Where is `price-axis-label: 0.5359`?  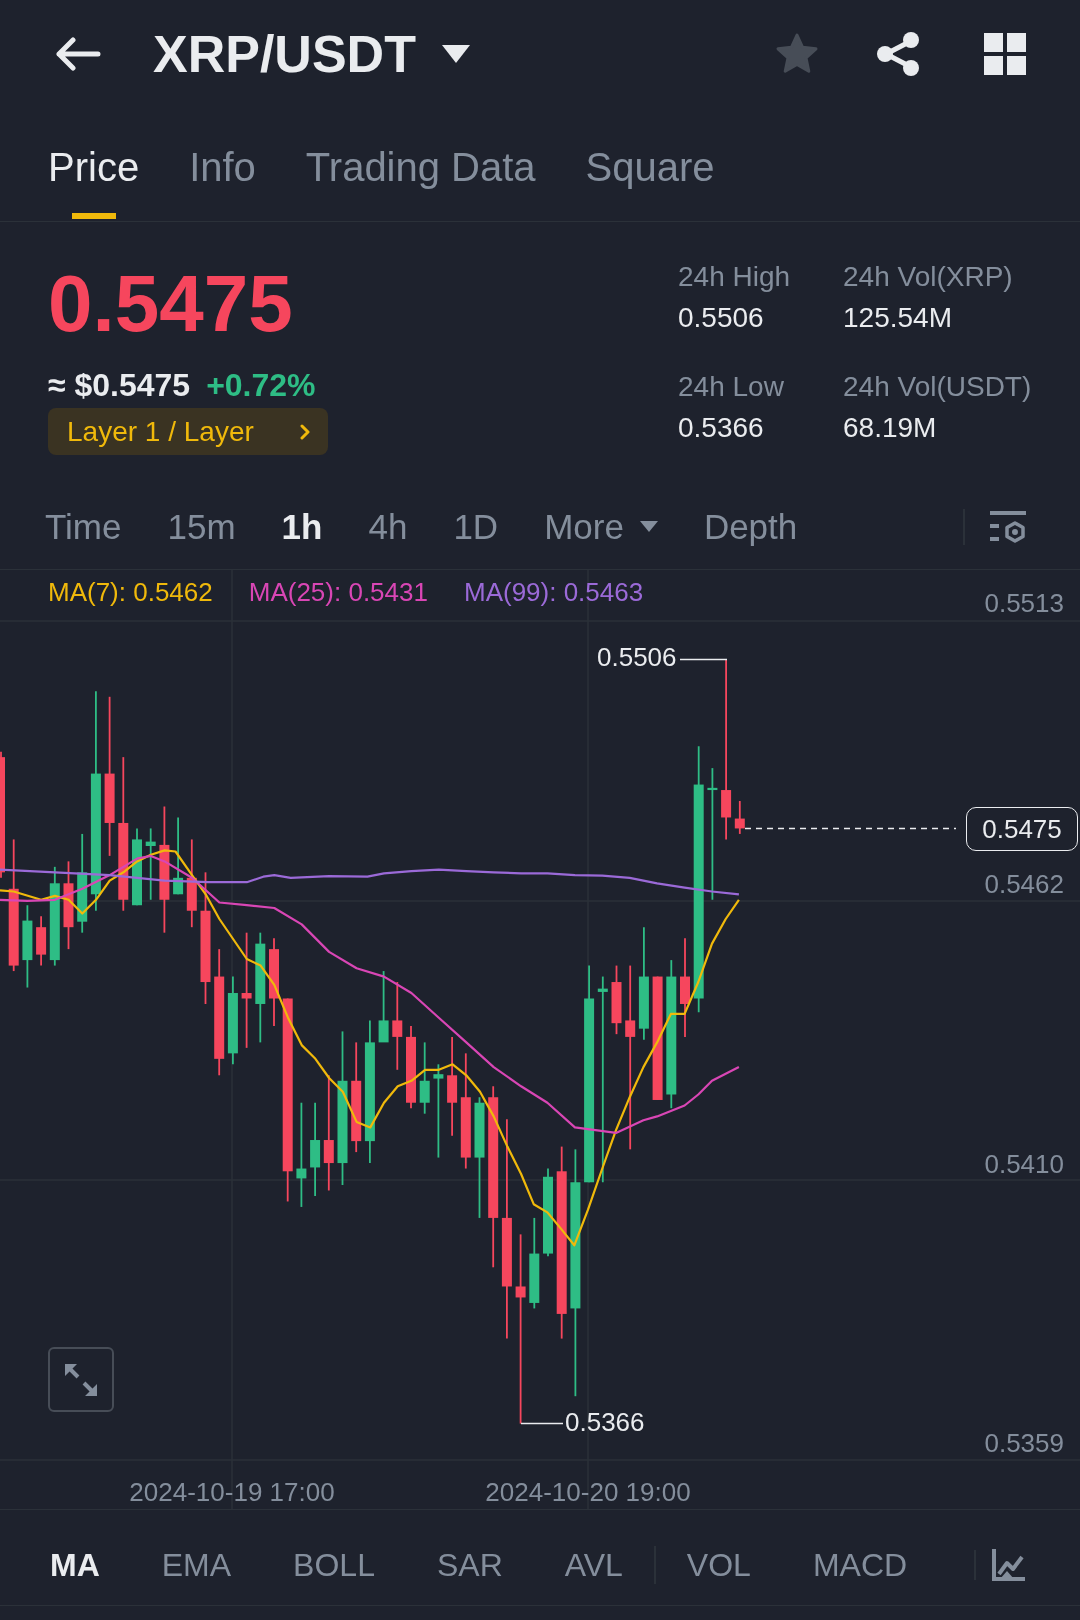
price-axis-label: 0.5359 is located at coordinates (1024, 1443).